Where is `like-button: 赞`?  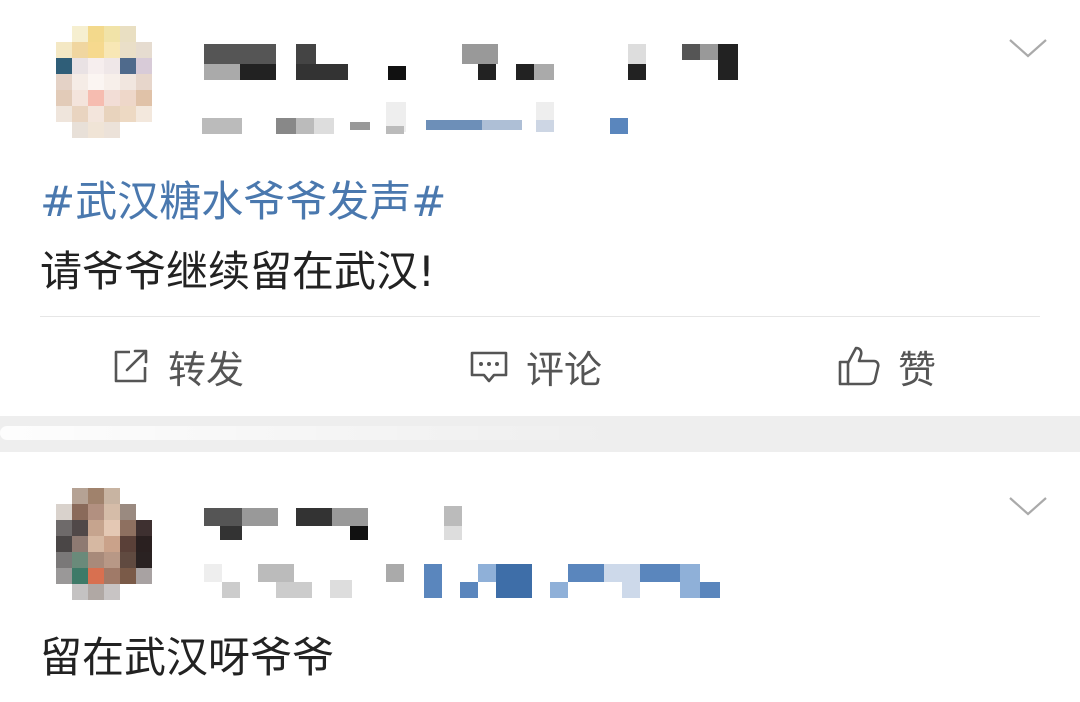
like-button: 赞 is located at coordinates (886, 366).